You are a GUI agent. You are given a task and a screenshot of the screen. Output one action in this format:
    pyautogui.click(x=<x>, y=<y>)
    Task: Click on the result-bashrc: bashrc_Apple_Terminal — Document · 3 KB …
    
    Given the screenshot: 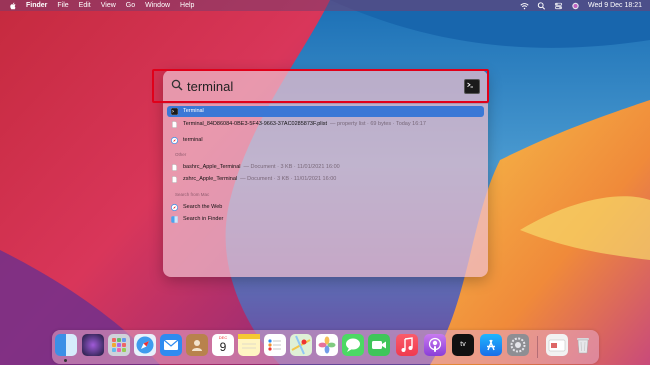 What is the action you would take?
    pyautogui.click(x=325, y=167)
    